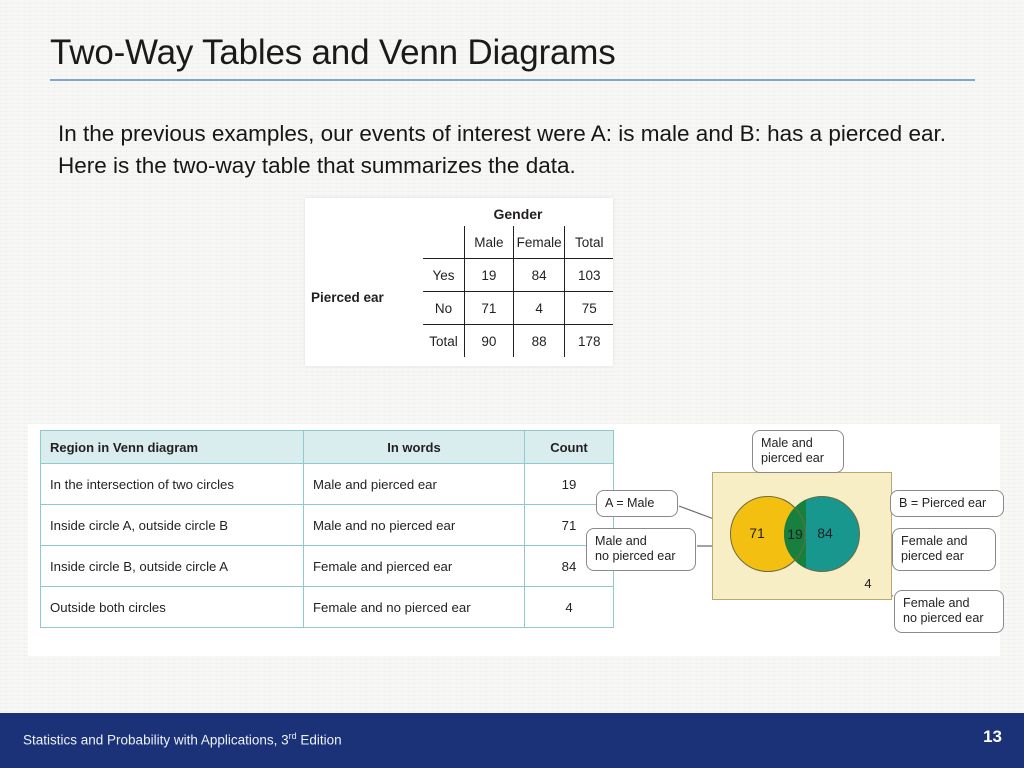  I want to click on two-way-col-header-total: Total, so click(588, 242).